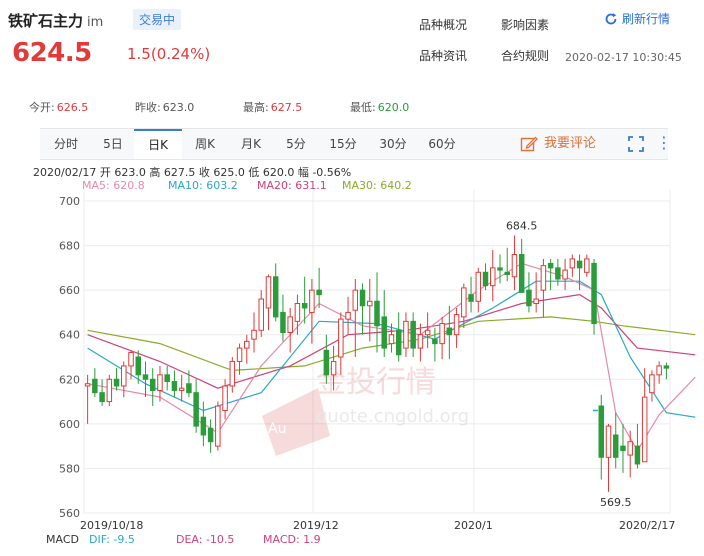  Describe the element at coordinates (393, 144) in the screenshot. I see `tab-30min: 30分` at that location.